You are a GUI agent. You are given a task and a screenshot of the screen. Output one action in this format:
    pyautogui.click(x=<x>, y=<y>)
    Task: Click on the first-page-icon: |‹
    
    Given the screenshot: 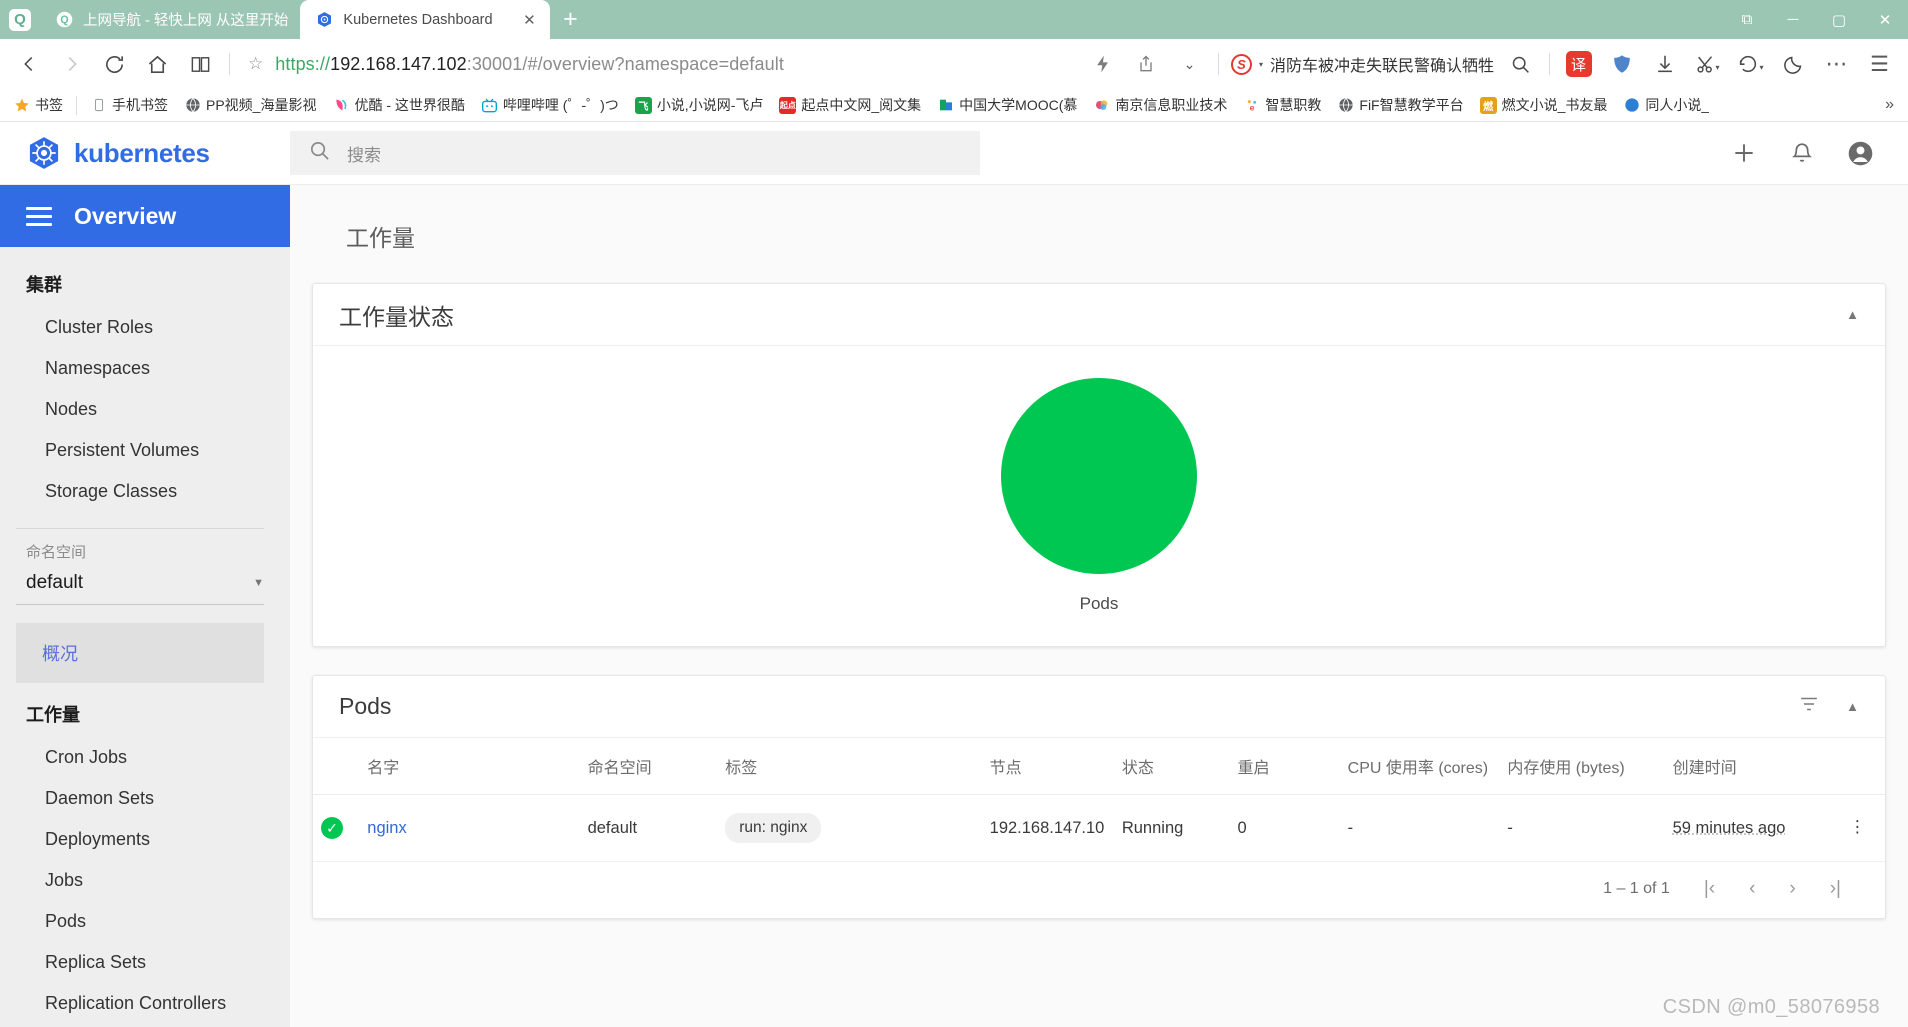 What is the action you would take?
    pyautogui.click(x=1709, y=889)
    